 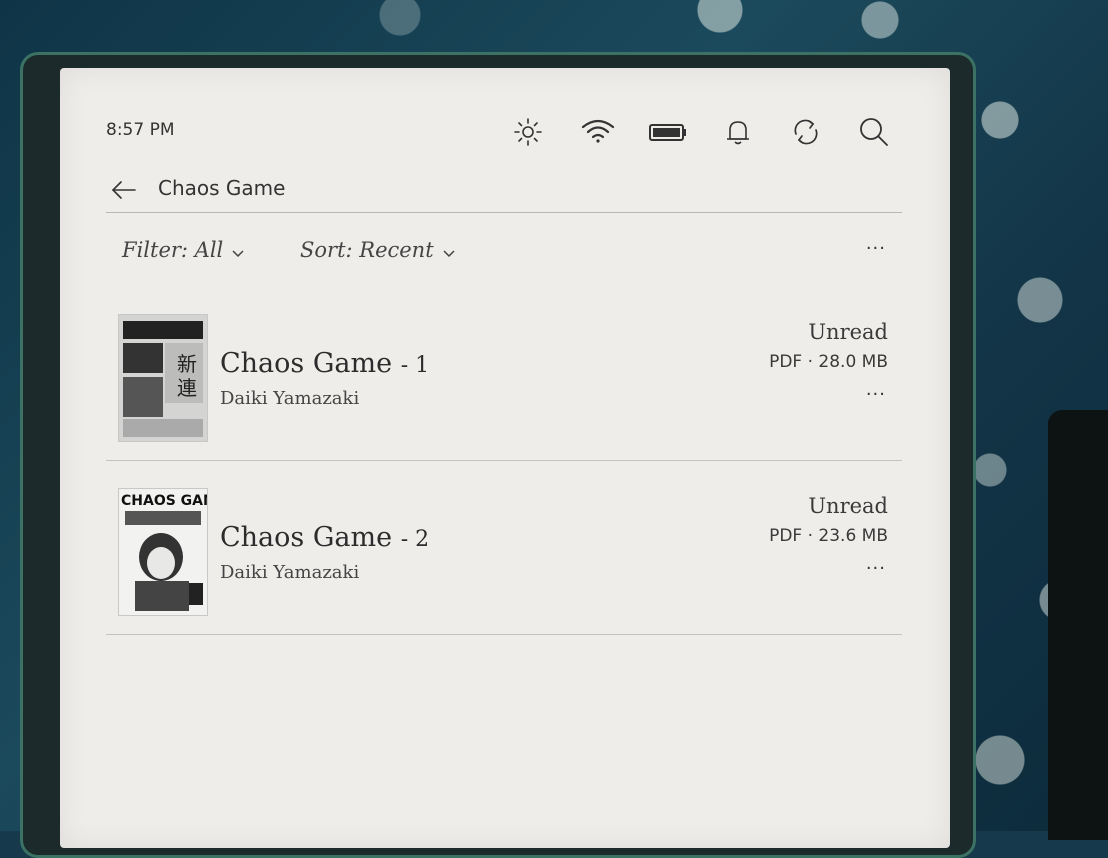 I want to click on filter-dropdown: Filter: All, so click(x=183, y=251).